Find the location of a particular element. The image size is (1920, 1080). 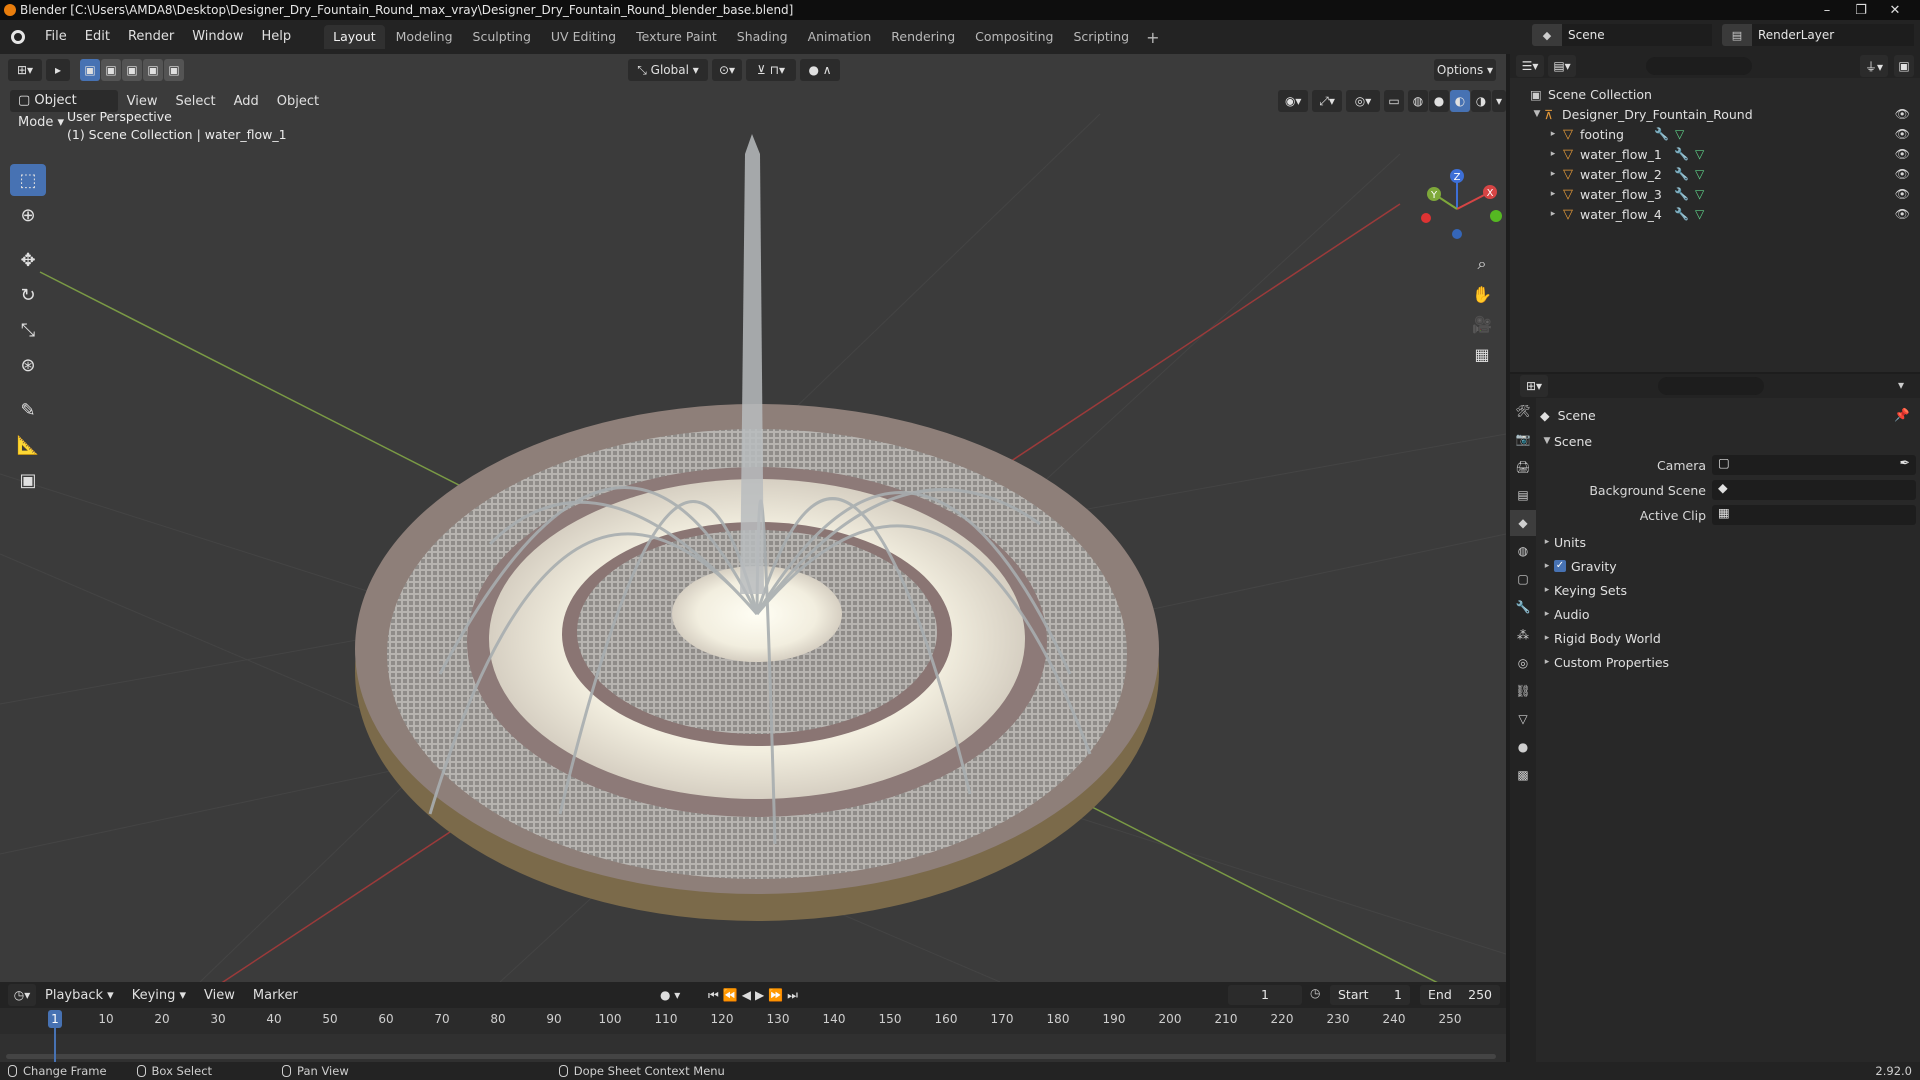

viewport-menu-select: Select is located at coordinates (195, 101).